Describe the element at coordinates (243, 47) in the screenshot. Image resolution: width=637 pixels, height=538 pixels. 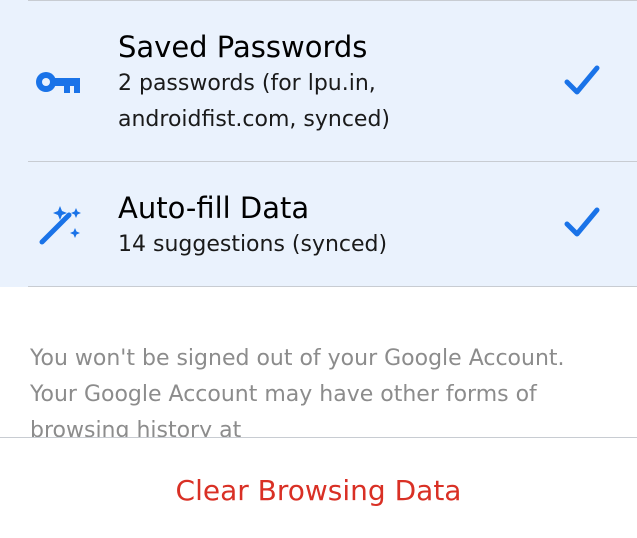
I see `saved-passwords-title: Saved Passwords` at that location.